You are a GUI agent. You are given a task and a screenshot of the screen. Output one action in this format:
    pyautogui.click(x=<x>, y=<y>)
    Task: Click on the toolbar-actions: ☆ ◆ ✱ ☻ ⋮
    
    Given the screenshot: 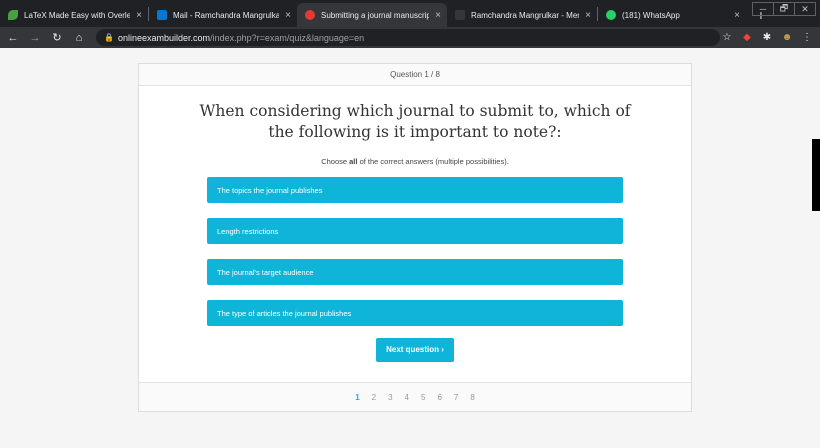 What is the action you would take?
    pyautogui.click(x=767, y=38)
    